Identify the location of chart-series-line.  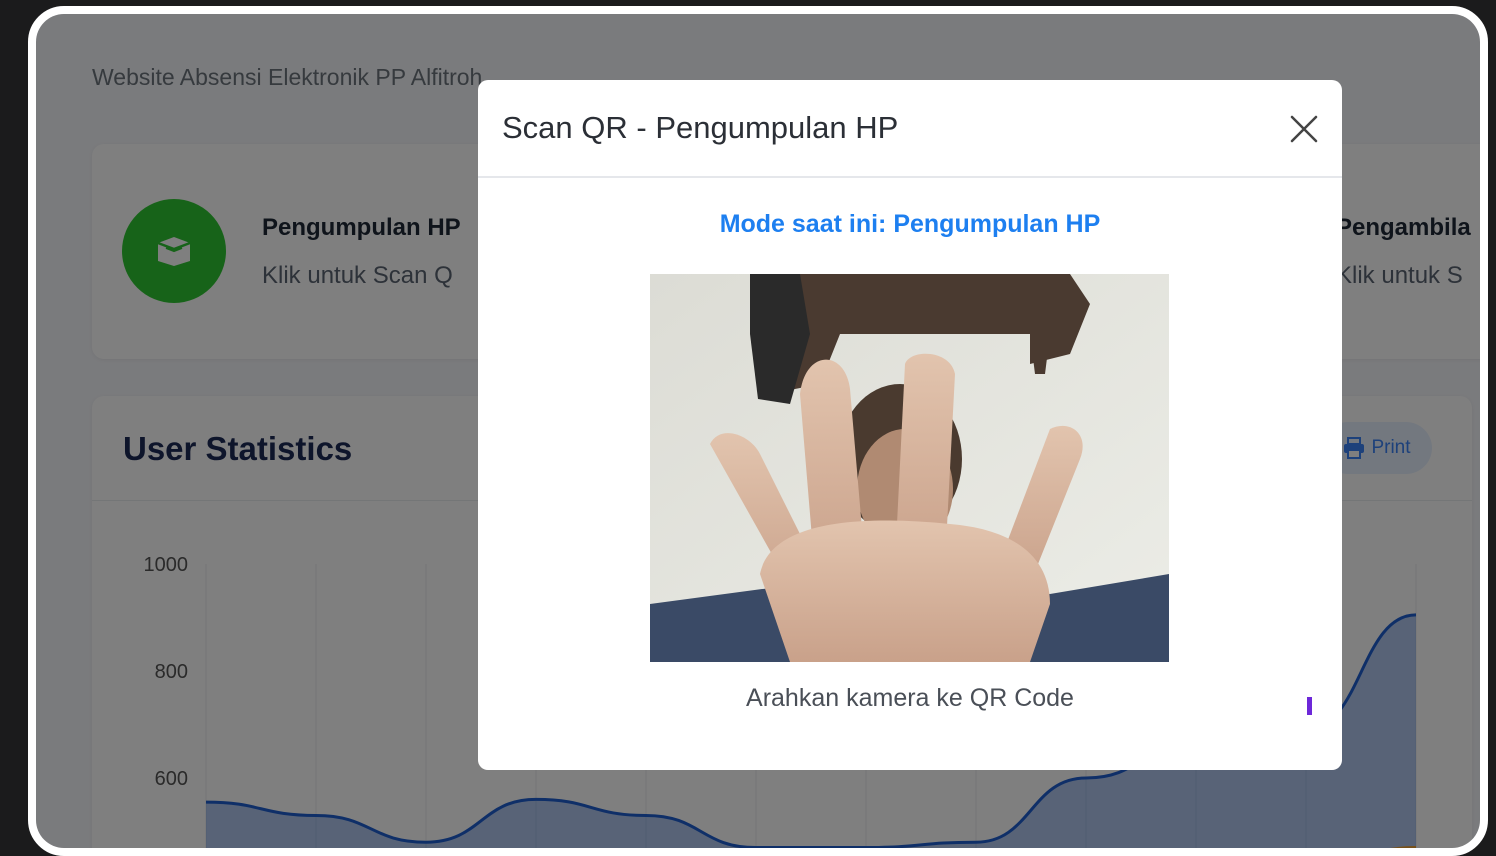
(1403, 847).